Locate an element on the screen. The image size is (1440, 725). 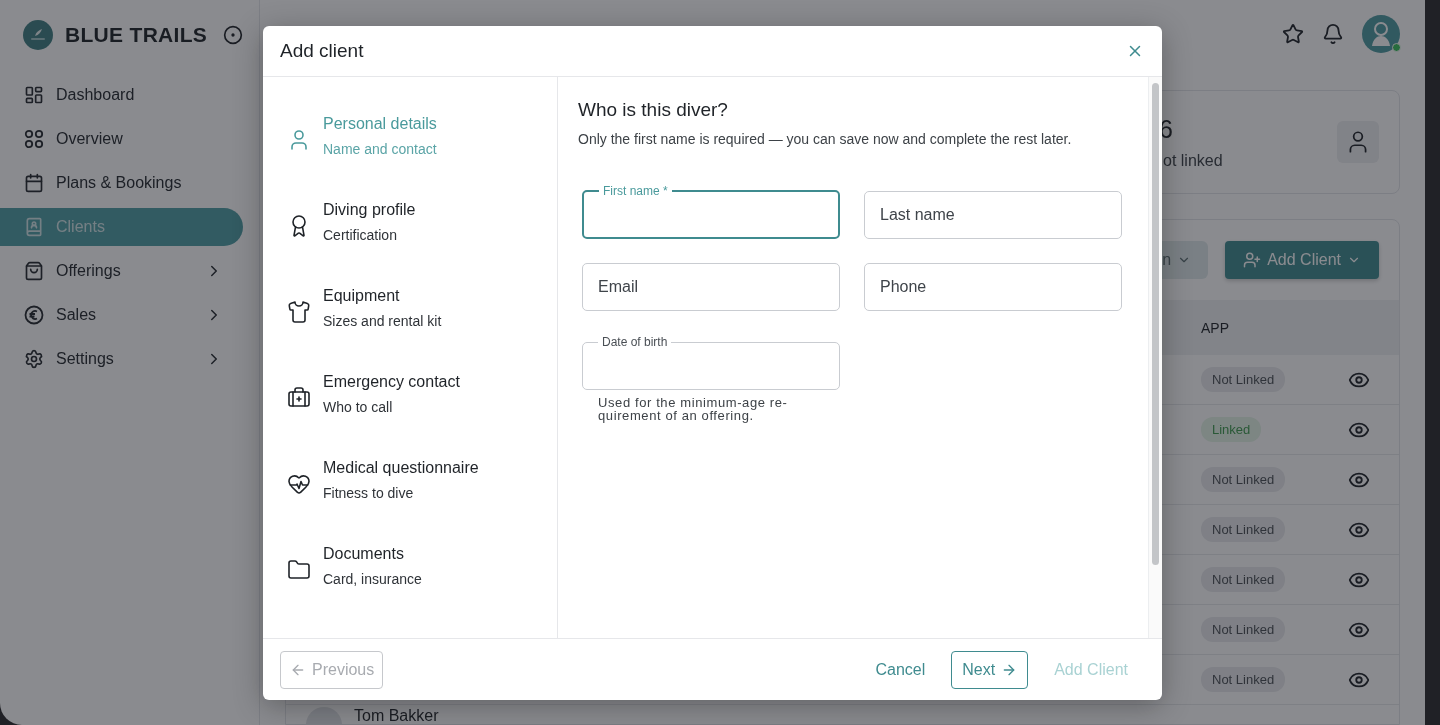
bag-icon is located at coordinates (34, 271).